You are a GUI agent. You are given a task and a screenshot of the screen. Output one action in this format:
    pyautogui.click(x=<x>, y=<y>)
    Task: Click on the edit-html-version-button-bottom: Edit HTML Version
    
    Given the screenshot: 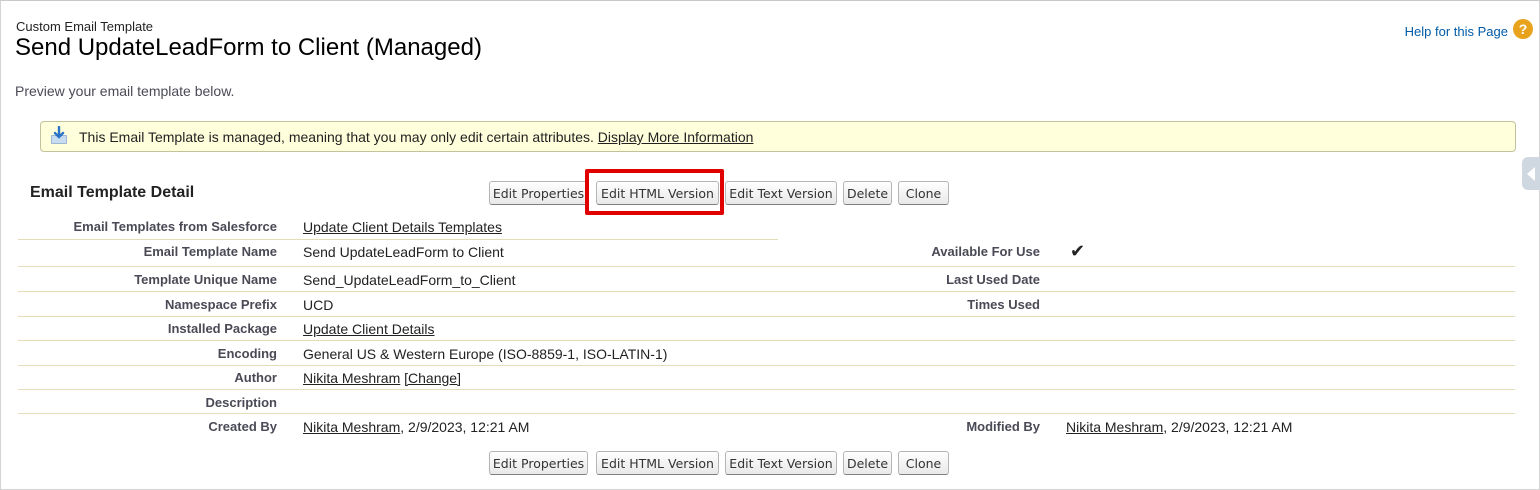 What is the action you would take?
    pyautogui.click(x=657, y=463)
    